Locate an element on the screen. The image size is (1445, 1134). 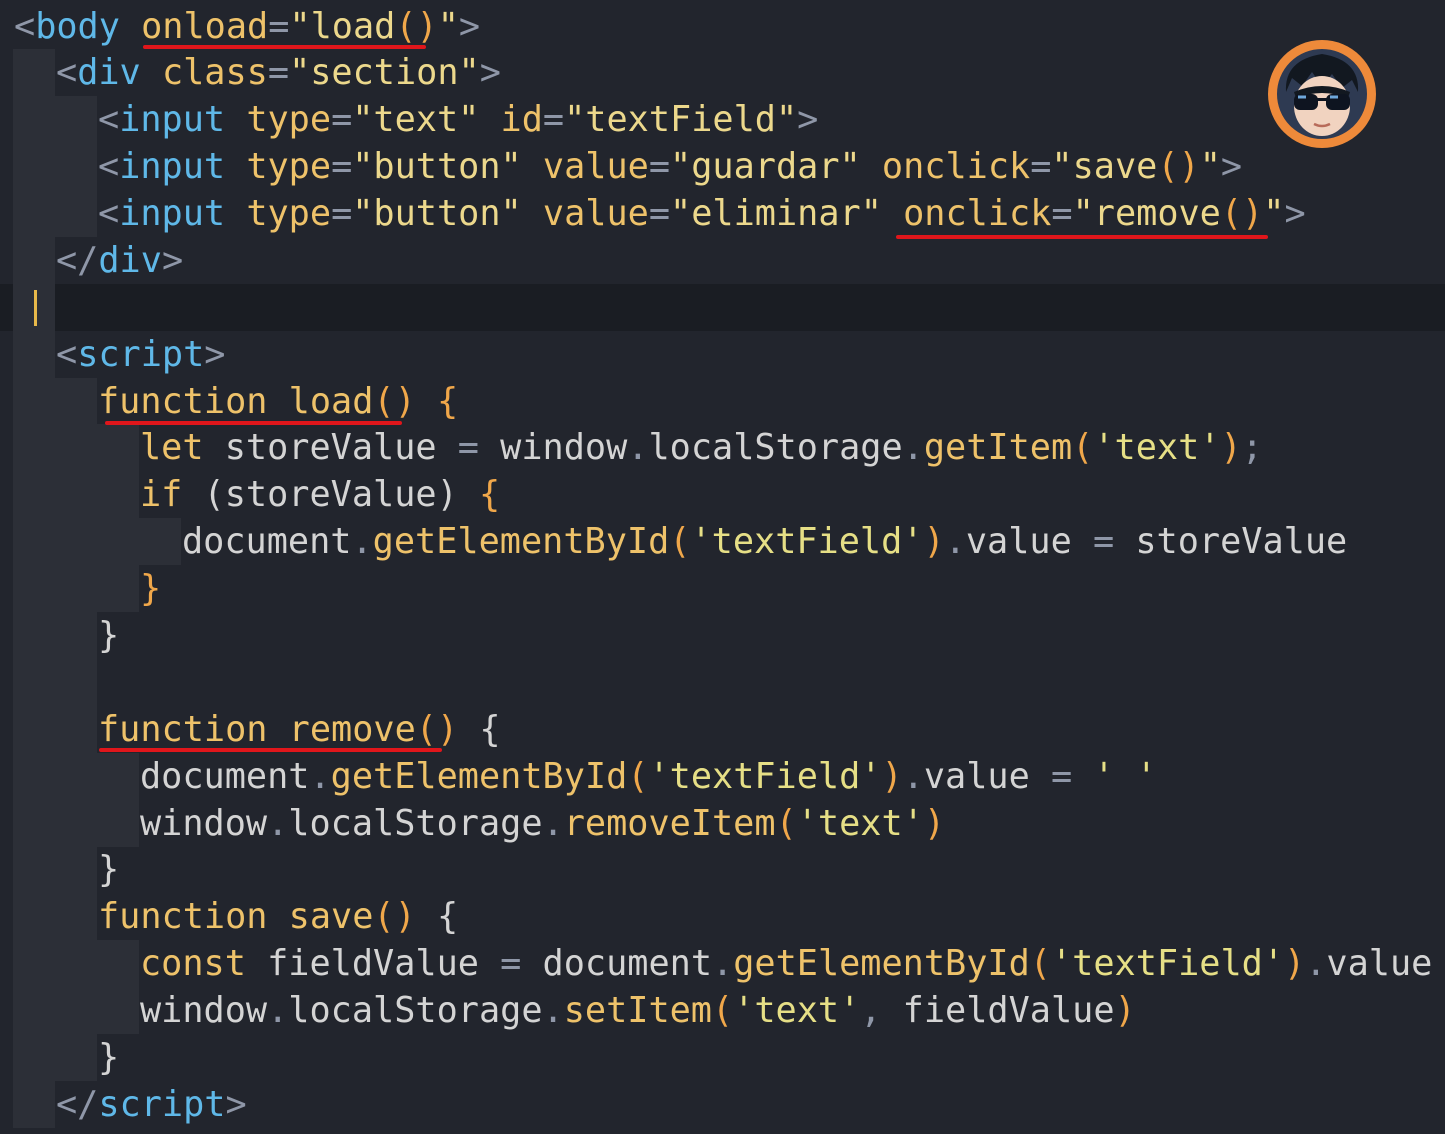
code-token: ( is located at coordinates (723, 1010).